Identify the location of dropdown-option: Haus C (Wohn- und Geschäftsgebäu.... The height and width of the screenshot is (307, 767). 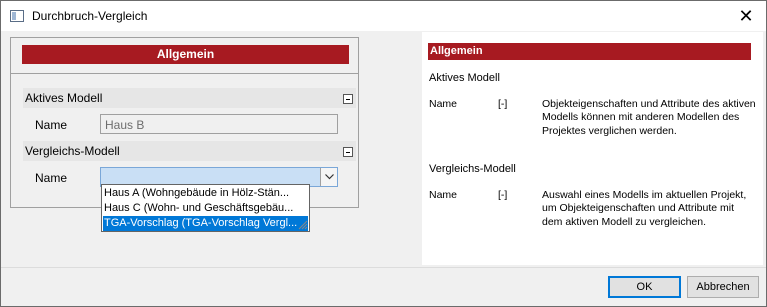
(205, 208).